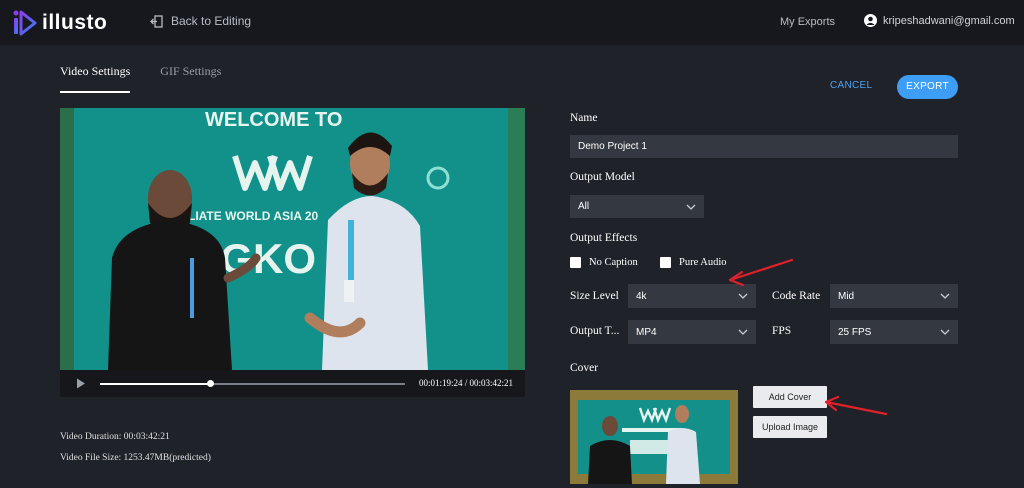 This screenshot has width=1024, height=488. I want to click on annotation-overlay, so click(808, 337).